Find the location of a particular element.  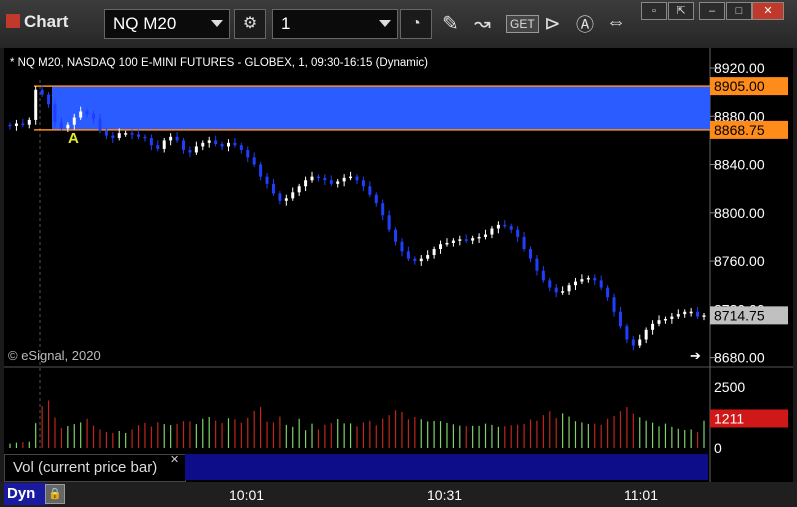

play-icon: ⊳ is located at coordinates (552, 23).